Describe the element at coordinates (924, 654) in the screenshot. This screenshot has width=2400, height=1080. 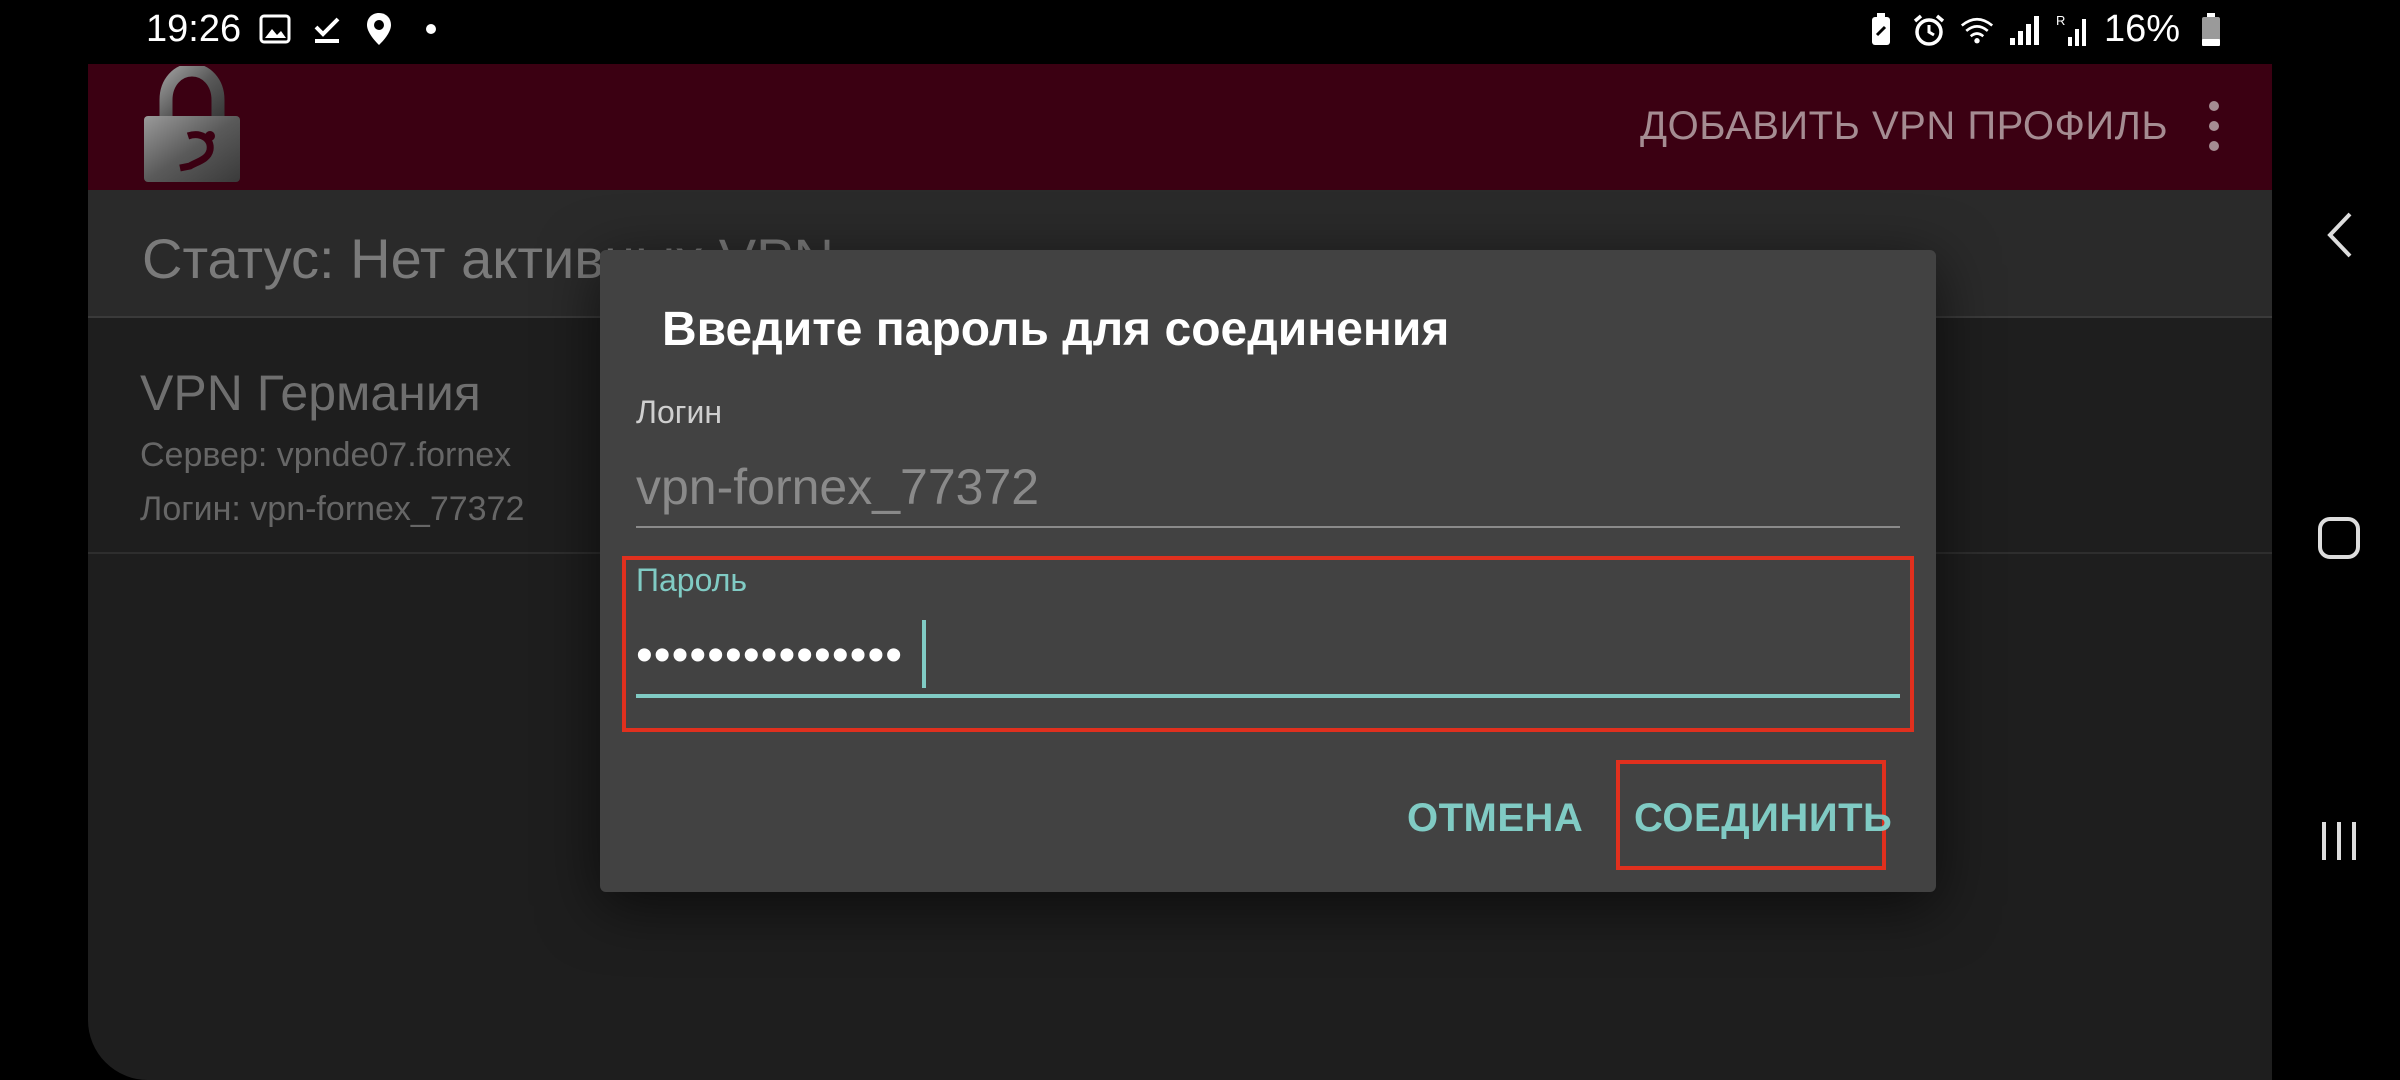
I see `text-cursor` at that location.